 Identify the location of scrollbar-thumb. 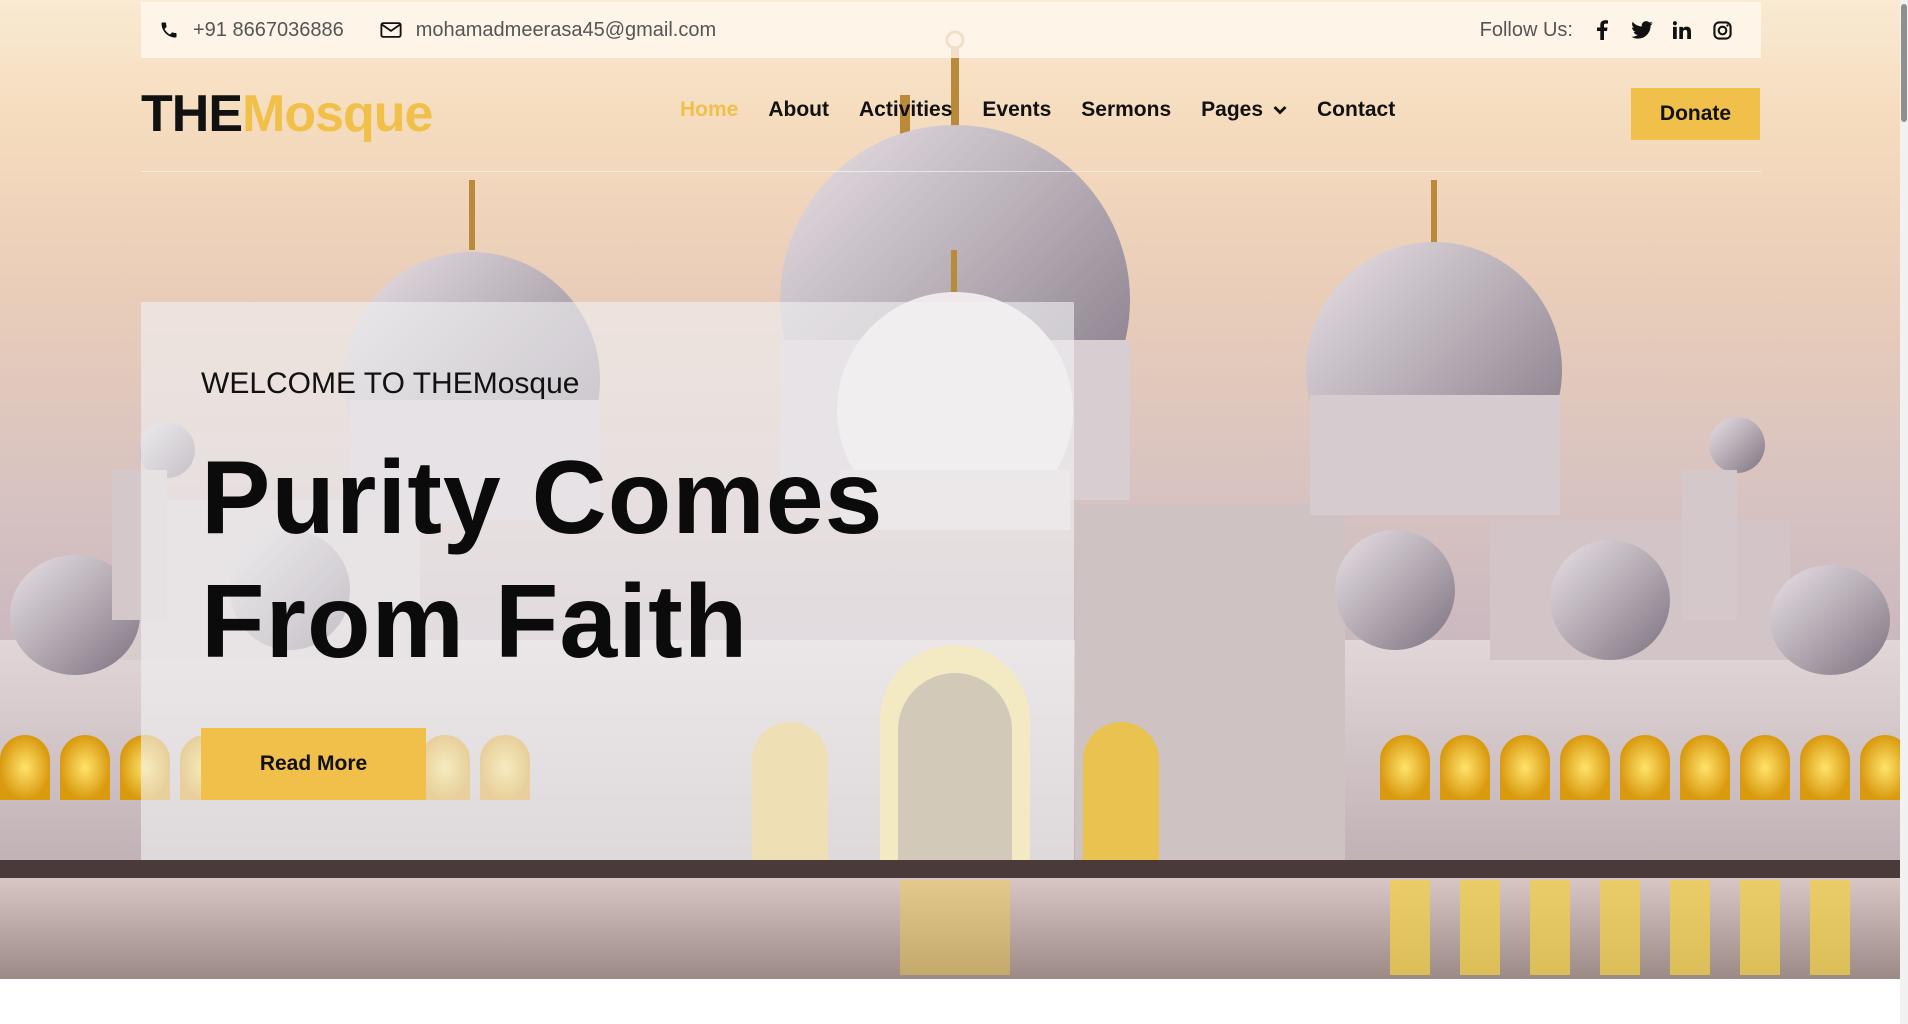
(1904, 63).